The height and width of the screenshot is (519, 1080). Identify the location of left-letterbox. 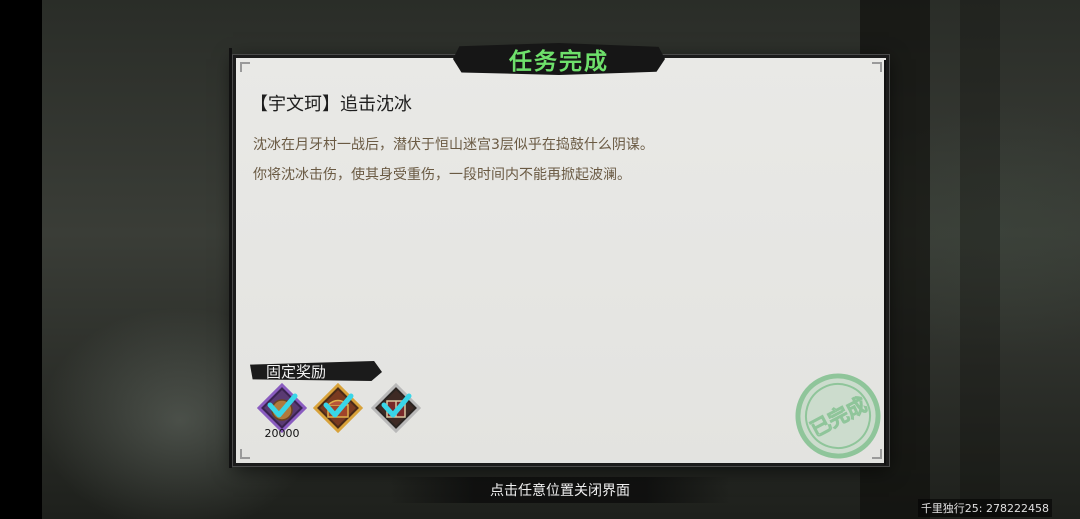
(21, 259).